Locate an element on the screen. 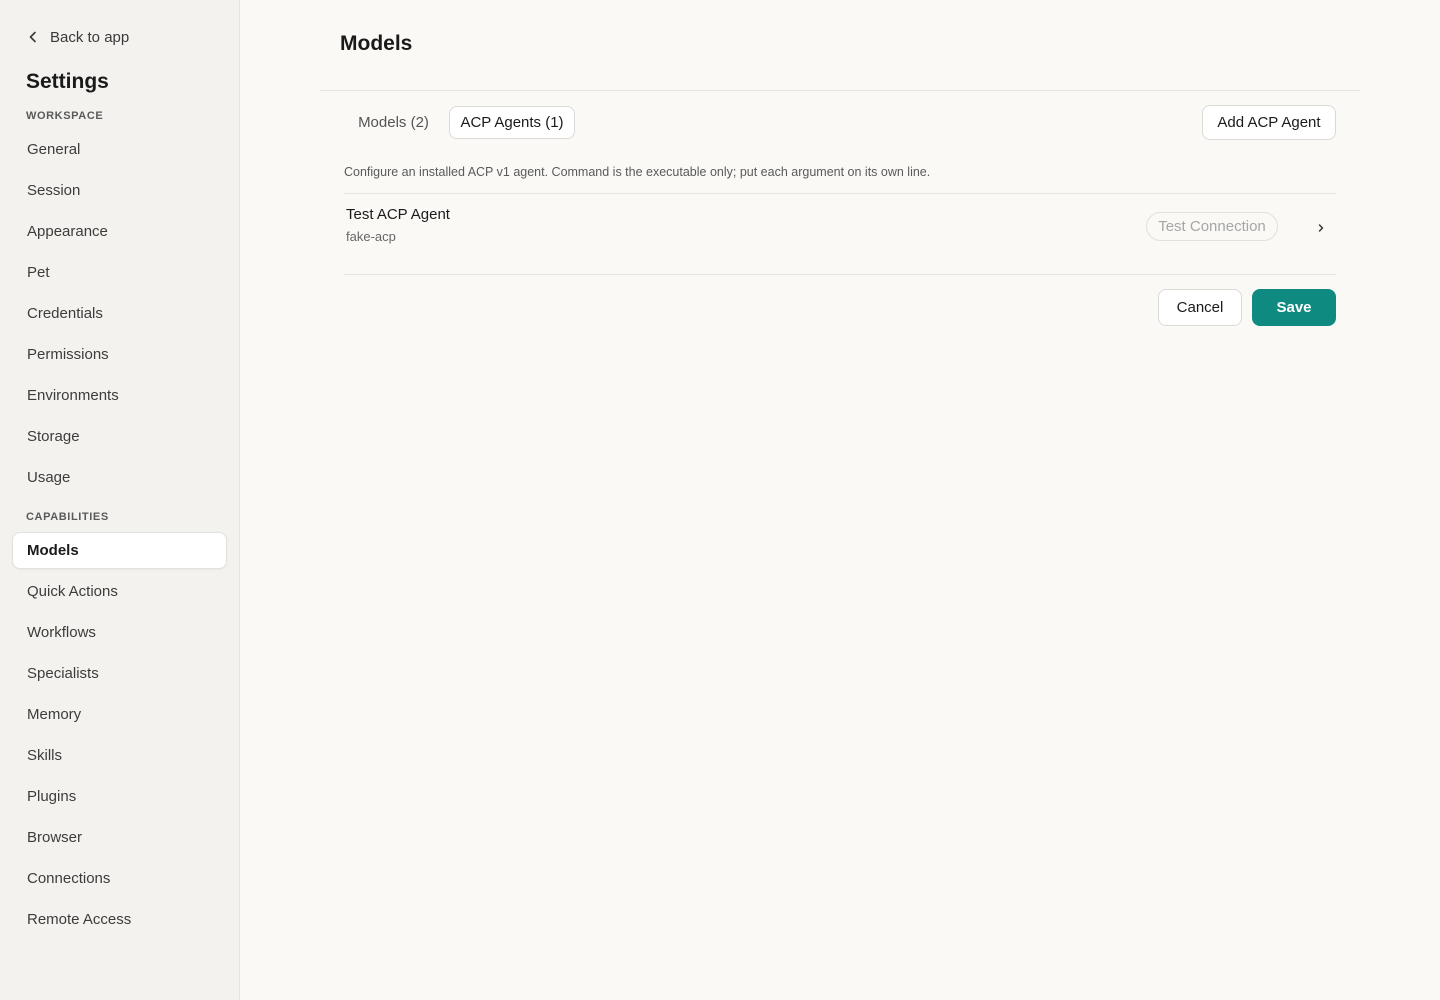  sidebar-item-usage: Usage is located at coordinates (119, 477).